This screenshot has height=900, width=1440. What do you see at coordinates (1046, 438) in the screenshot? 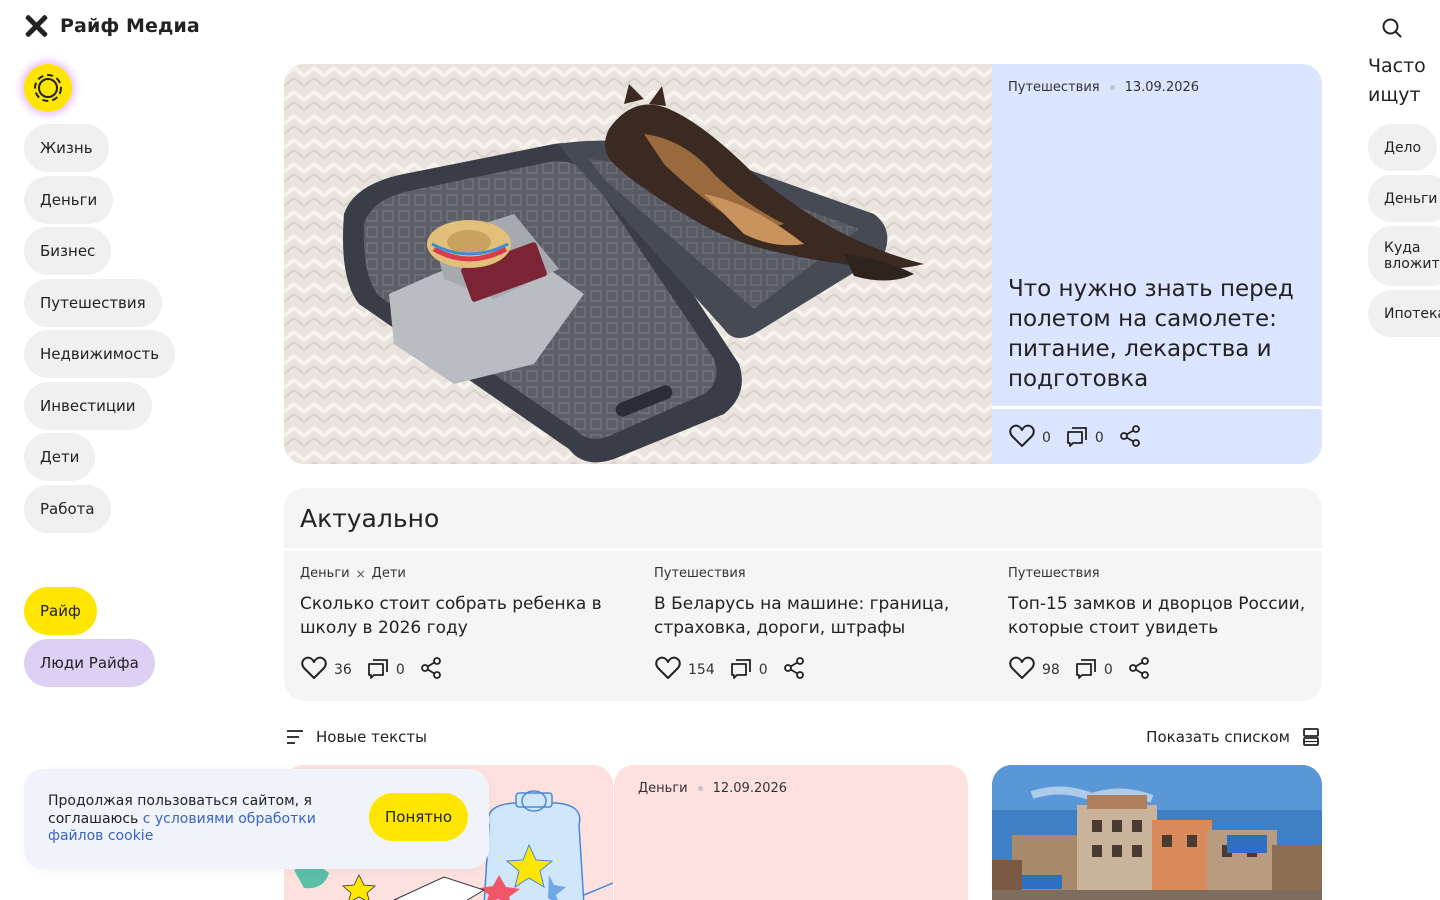
I see `like-count: 0` at bounding box center [1046, 438].